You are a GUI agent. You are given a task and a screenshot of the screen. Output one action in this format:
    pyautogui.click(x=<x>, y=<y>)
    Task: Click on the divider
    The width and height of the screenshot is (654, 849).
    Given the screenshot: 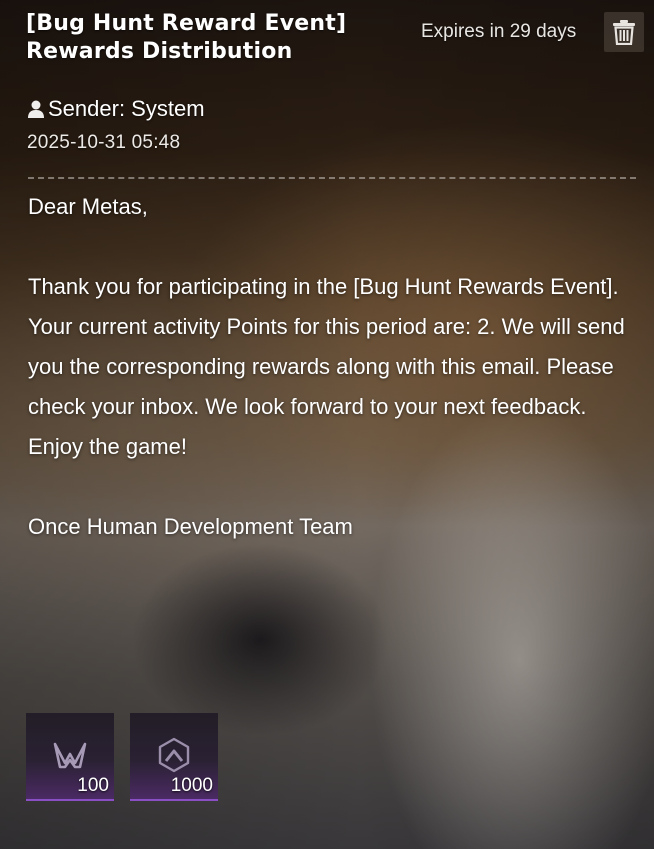 What is the action you would take?
    pyautogui.click(x=332, y=178)
    